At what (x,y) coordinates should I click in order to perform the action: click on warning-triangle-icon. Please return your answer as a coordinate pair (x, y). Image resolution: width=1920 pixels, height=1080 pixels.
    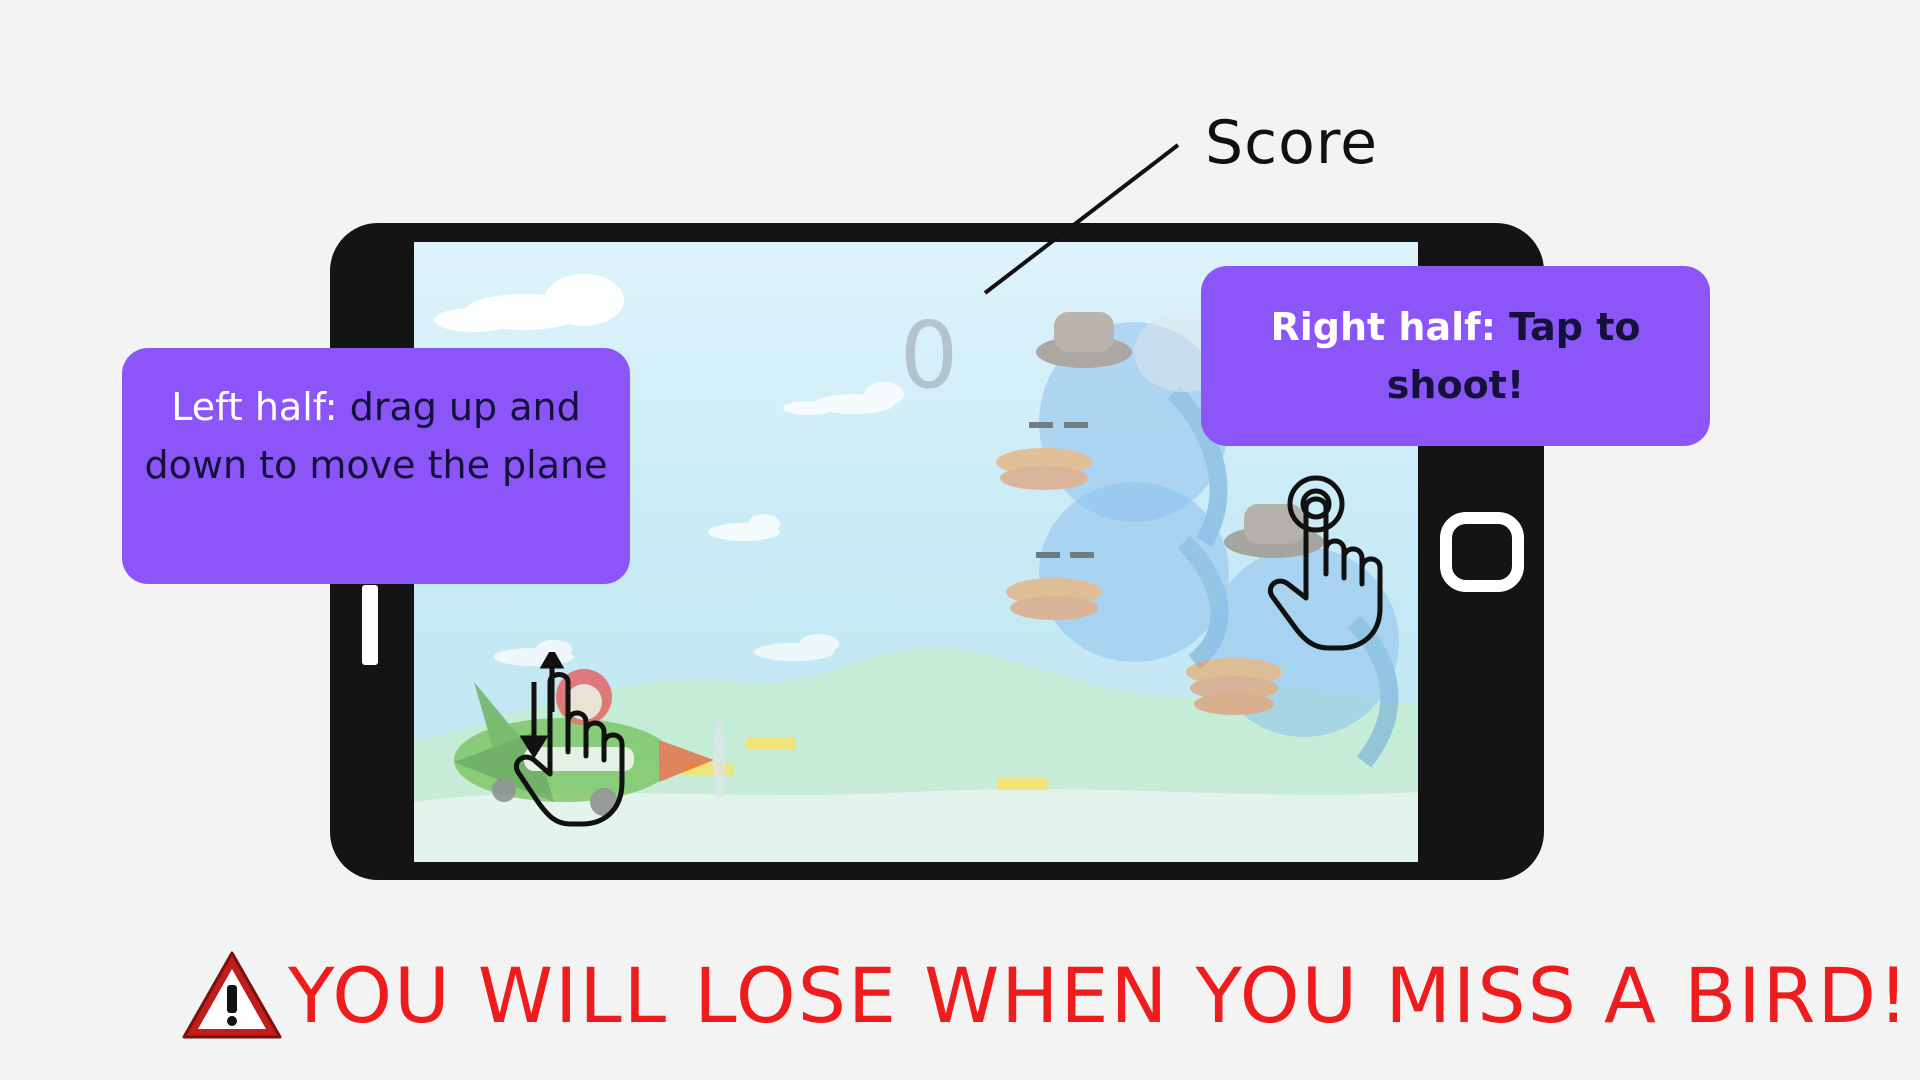
    Looking at the image, I should click on (232, 995).